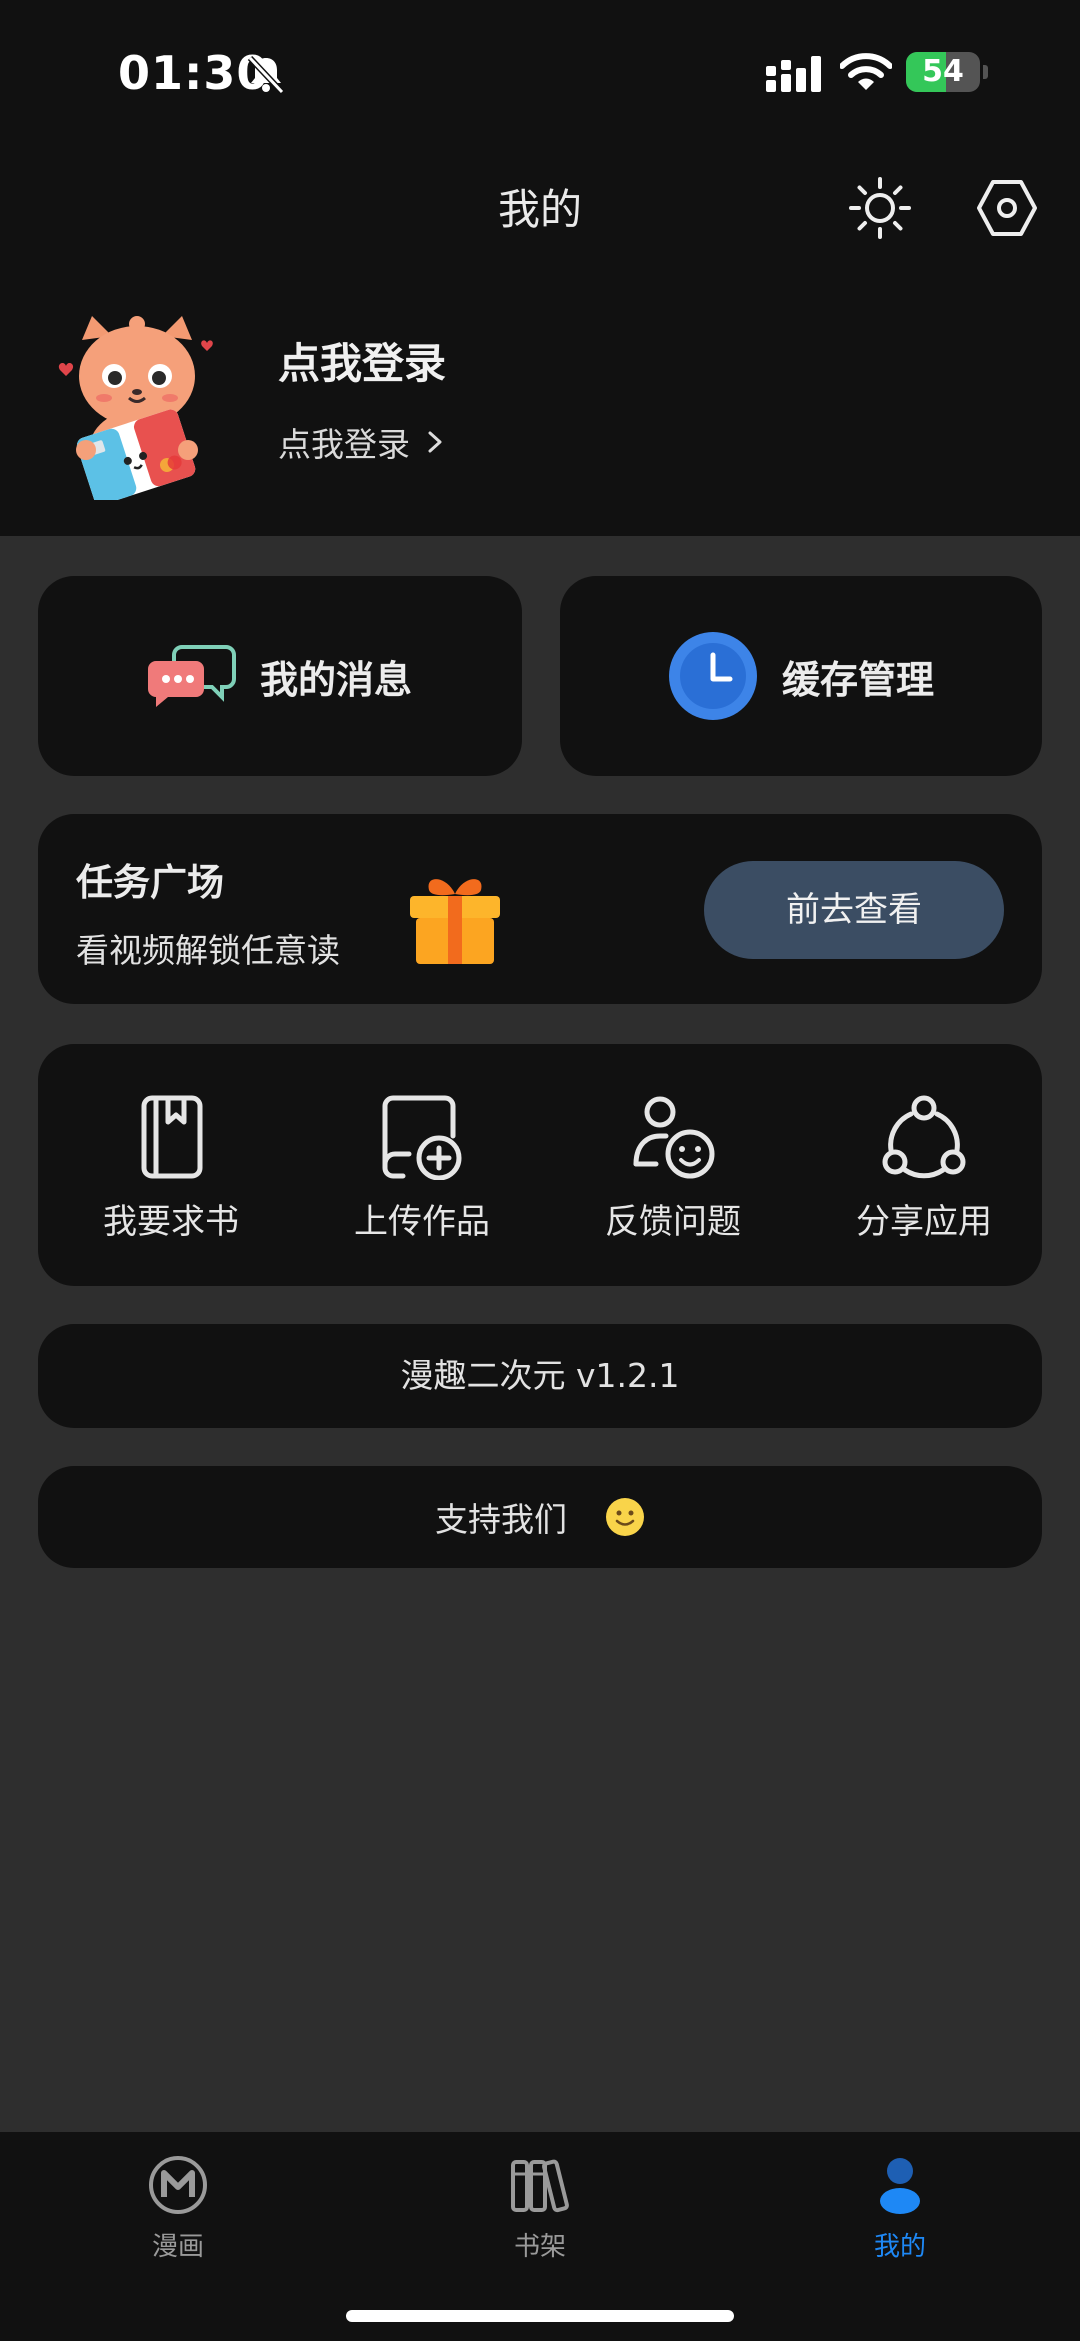  I want to click on cache-management-card: 缓存管理, so click(801, 676).